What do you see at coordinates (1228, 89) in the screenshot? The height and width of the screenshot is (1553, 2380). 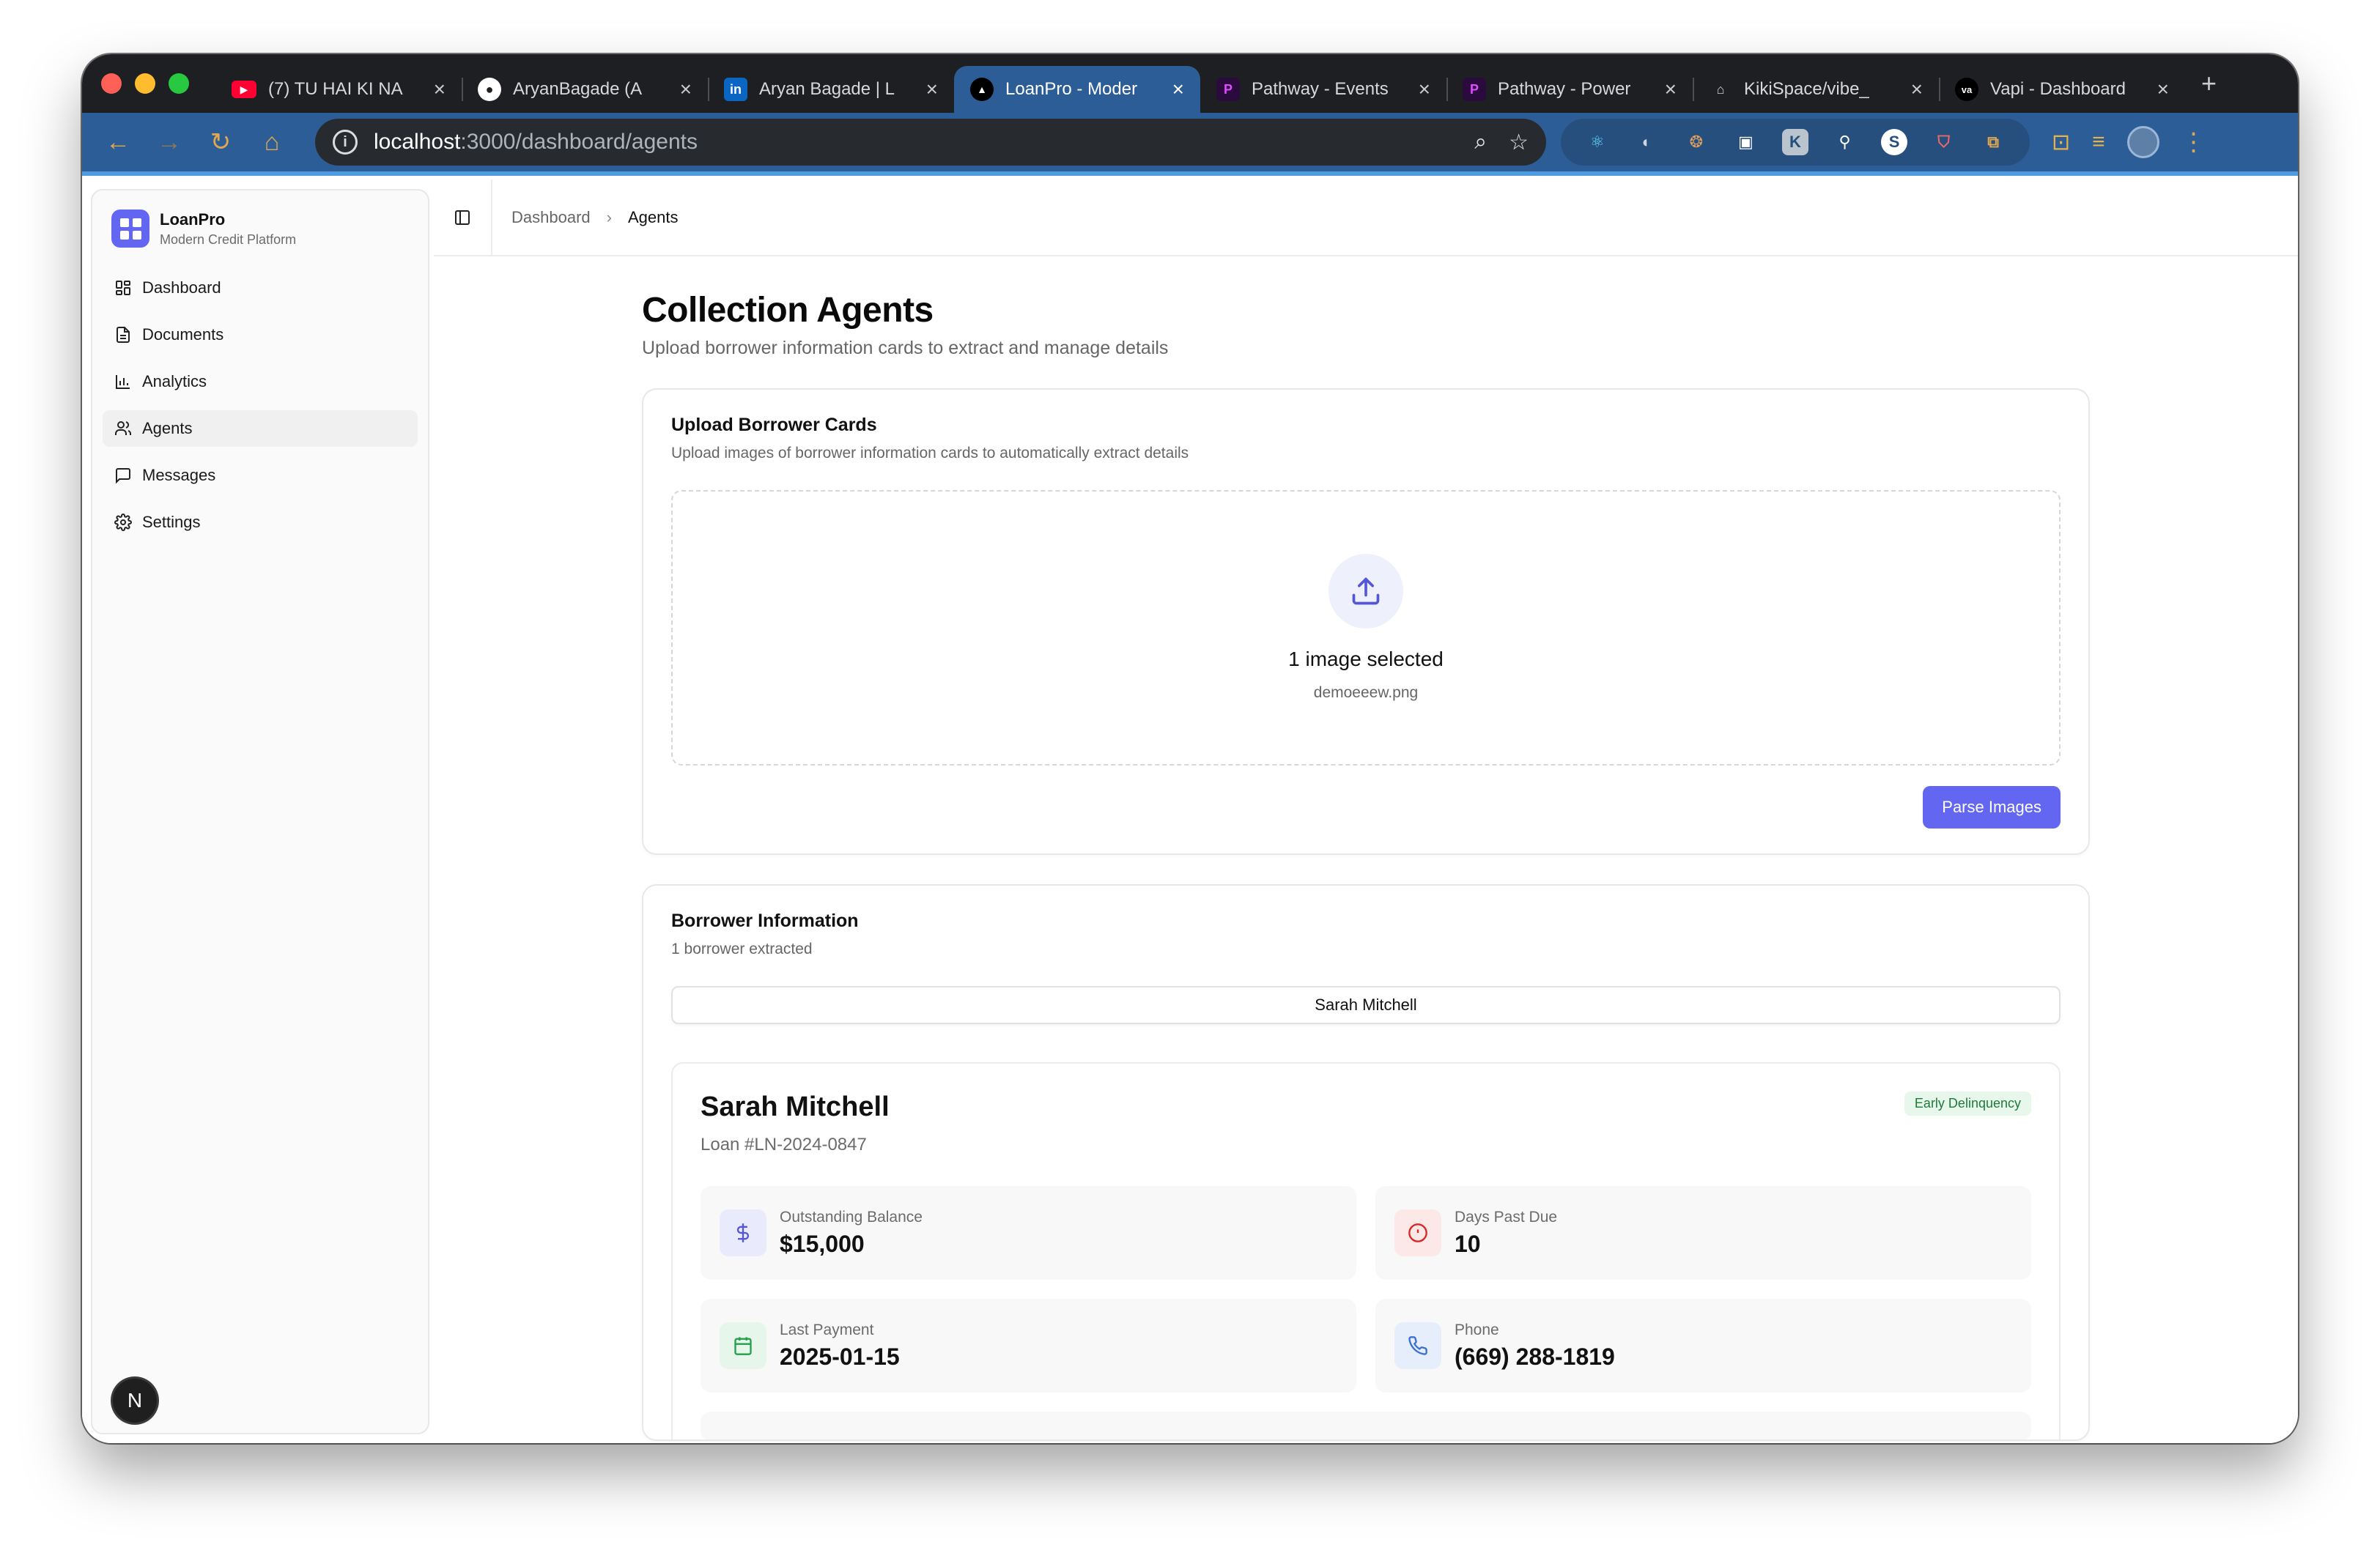 I see `pathway-icon: P` at bounding box center [1228, 89].